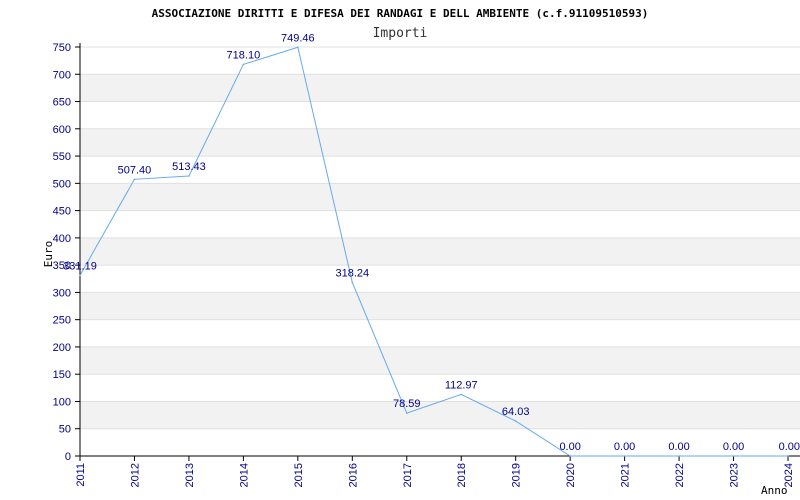 This screenshot has height=500, width=800. What do you see at coordinates (48, 254) in the screenshot?
I see `y-axis-label: Euro` at bounding box center [48, 254].